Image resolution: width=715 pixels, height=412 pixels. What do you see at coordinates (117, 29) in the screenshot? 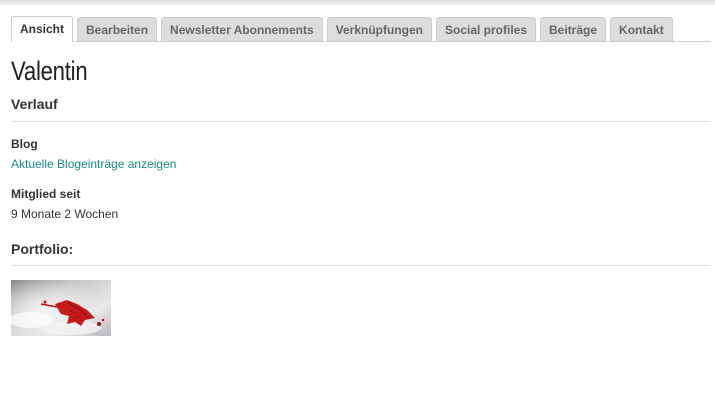
I see `tab-bearbeiten: Bearbeiten` at bounding box center [117, 29].